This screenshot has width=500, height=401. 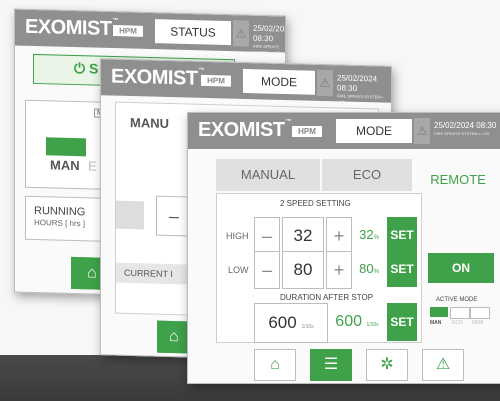 What do you see at coordinates (458, 180) in the screenshot?
I see `tab-remote: REMOTE` at bounding box center [458, 180].